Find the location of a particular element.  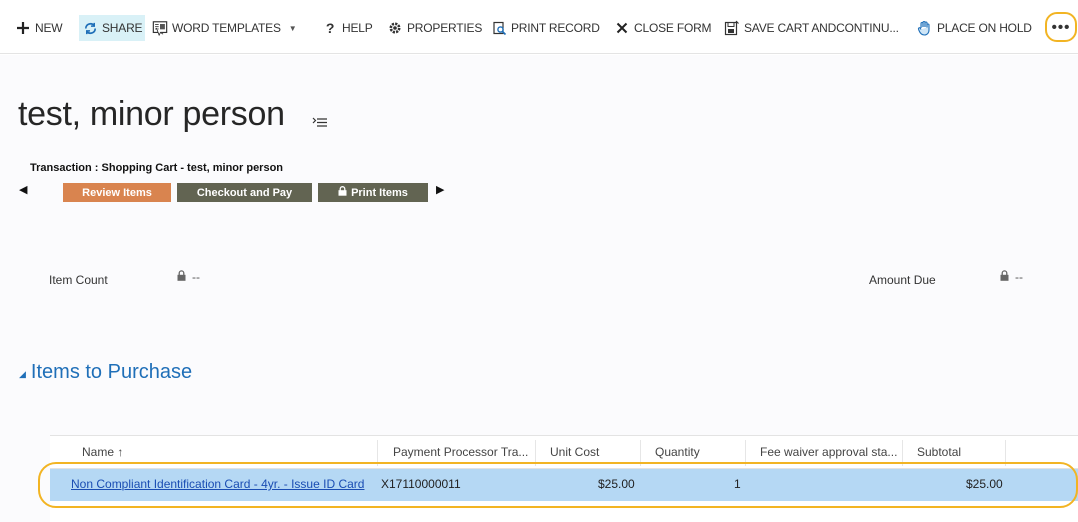

stage-review-label: Review Items is located at coordinates (117, 192).